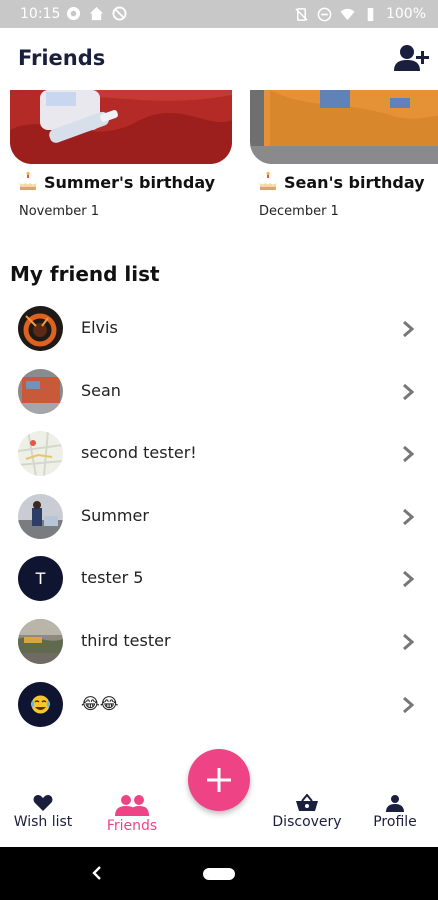  Describe the element at coordinates (112, 578) in the screenshot. I see `friend-name: tester 5` at that location.